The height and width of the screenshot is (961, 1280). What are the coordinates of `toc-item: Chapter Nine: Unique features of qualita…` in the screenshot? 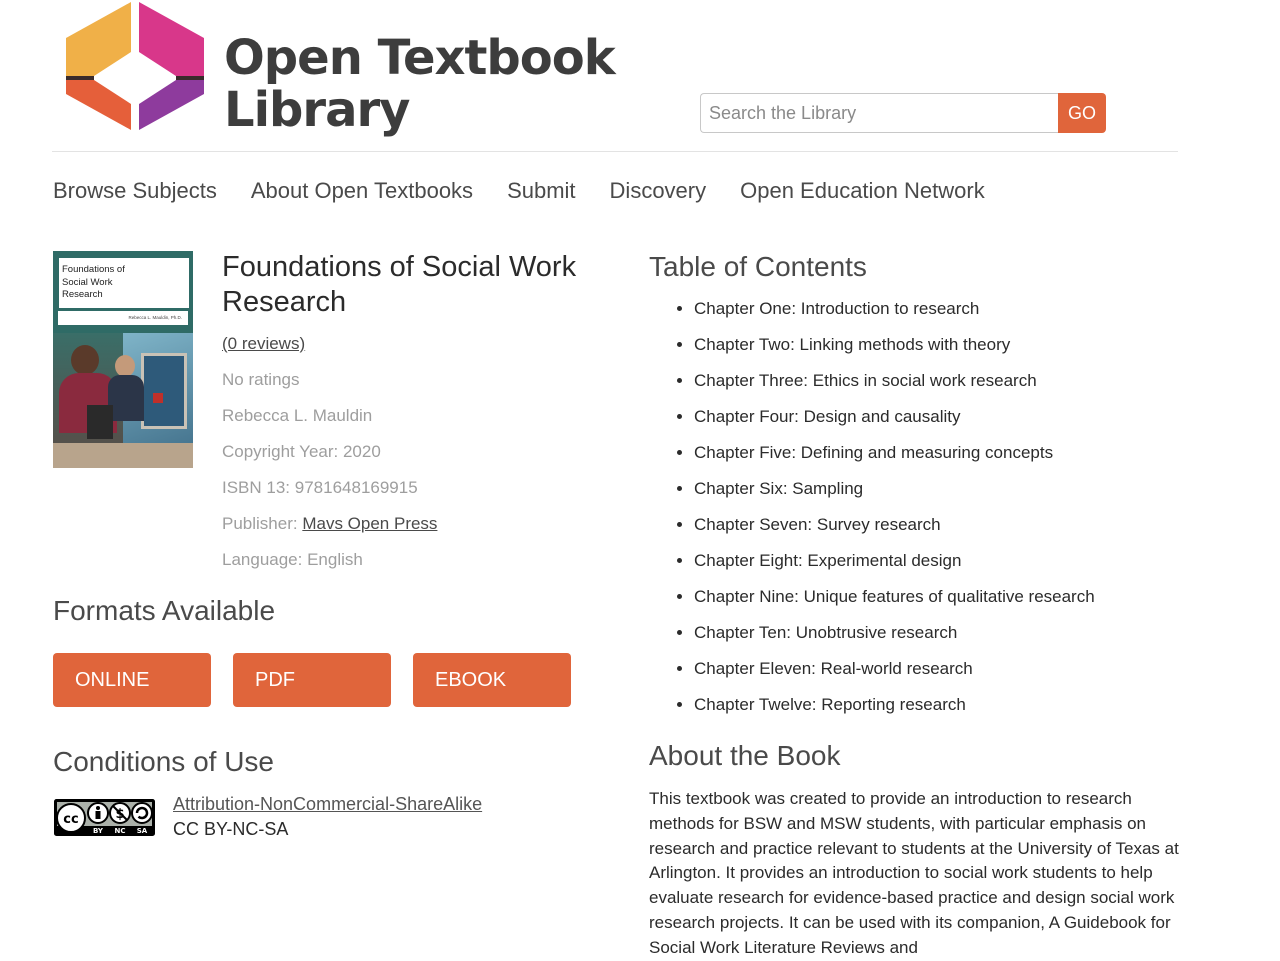 It's located at (894, 604).